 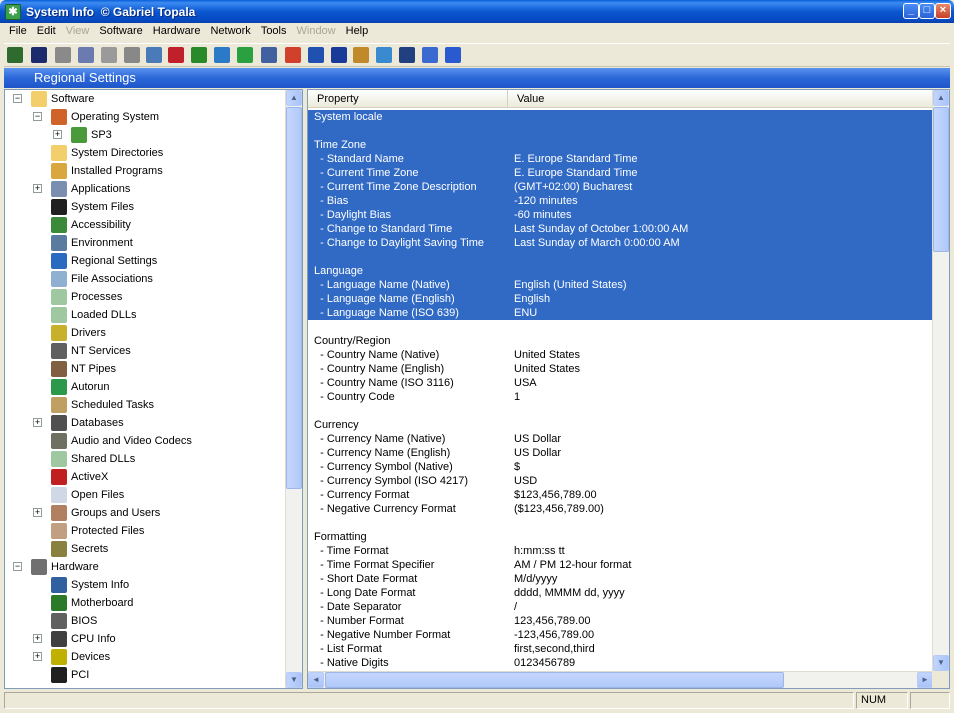 I want to click on table-row: Currency, so click(x=620, y=425).